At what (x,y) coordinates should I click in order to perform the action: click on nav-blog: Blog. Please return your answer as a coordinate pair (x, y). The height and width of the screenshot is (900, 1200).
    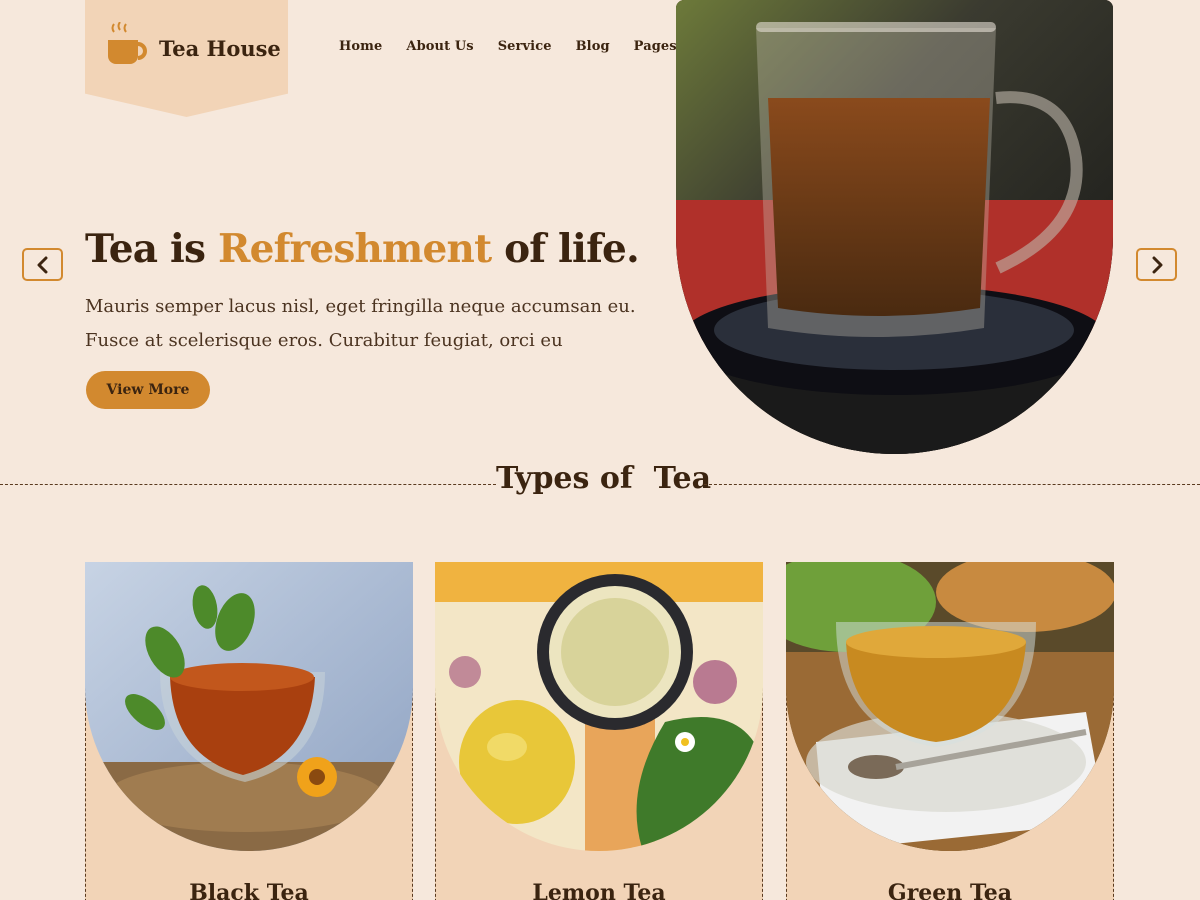
    Looking at the image, I should click on (593, 46).